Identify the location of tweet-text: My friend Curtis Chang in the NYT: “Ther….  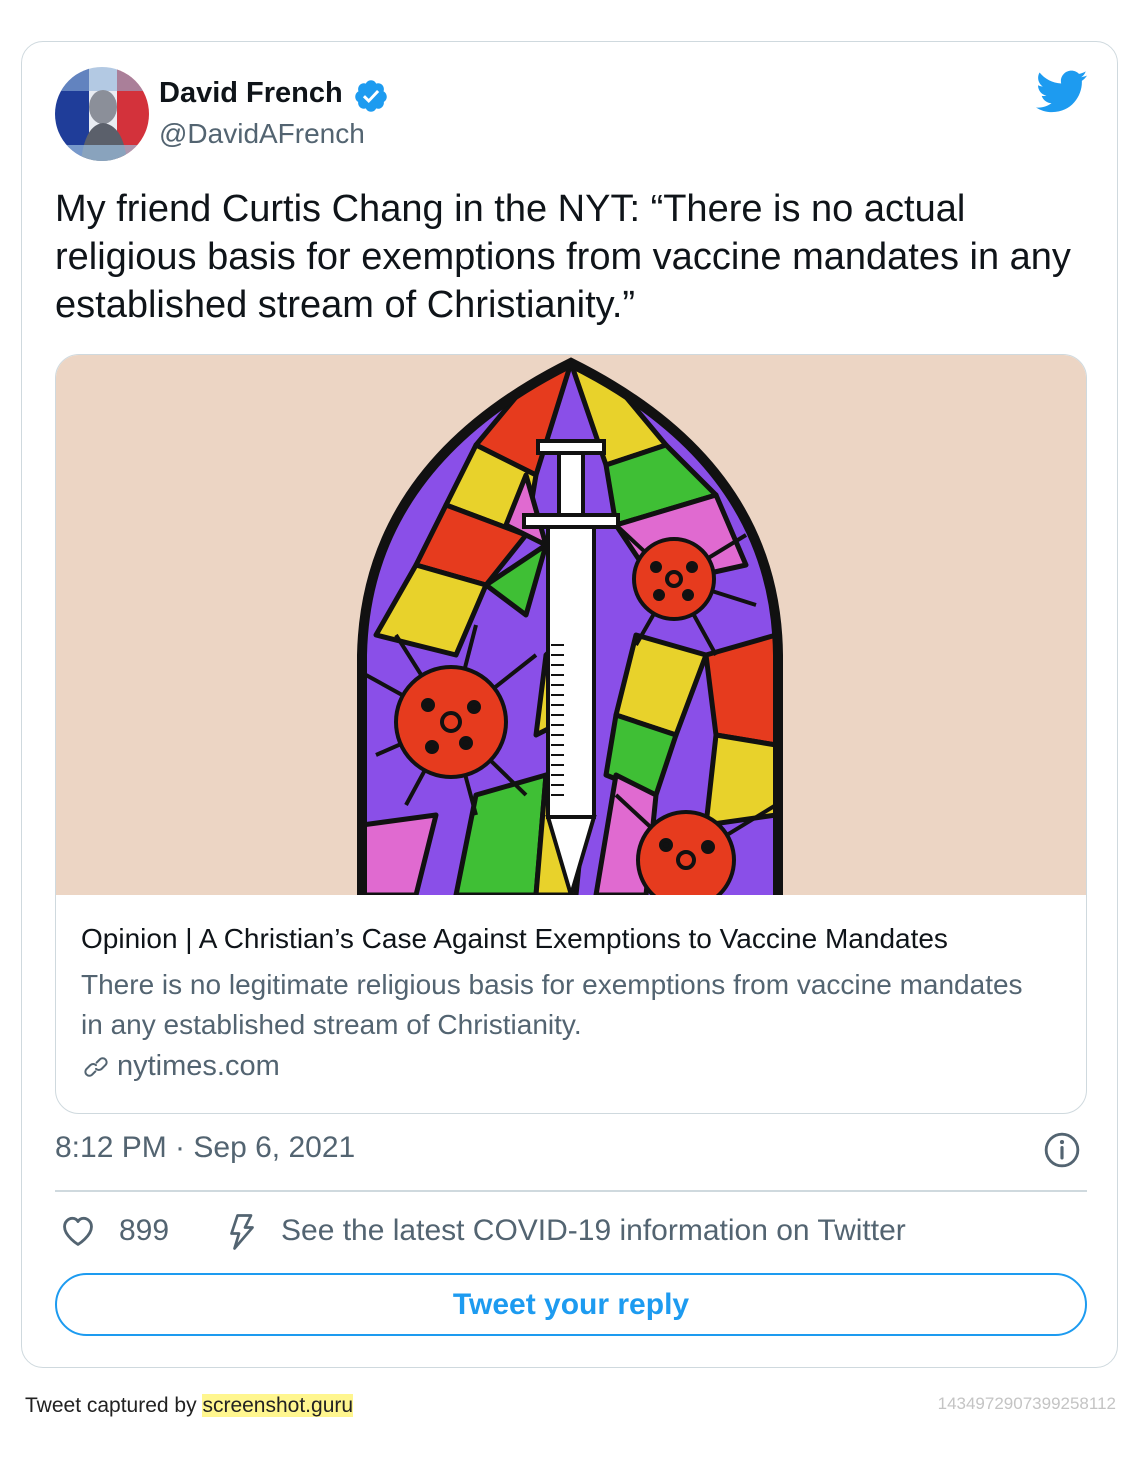
(568, 257).